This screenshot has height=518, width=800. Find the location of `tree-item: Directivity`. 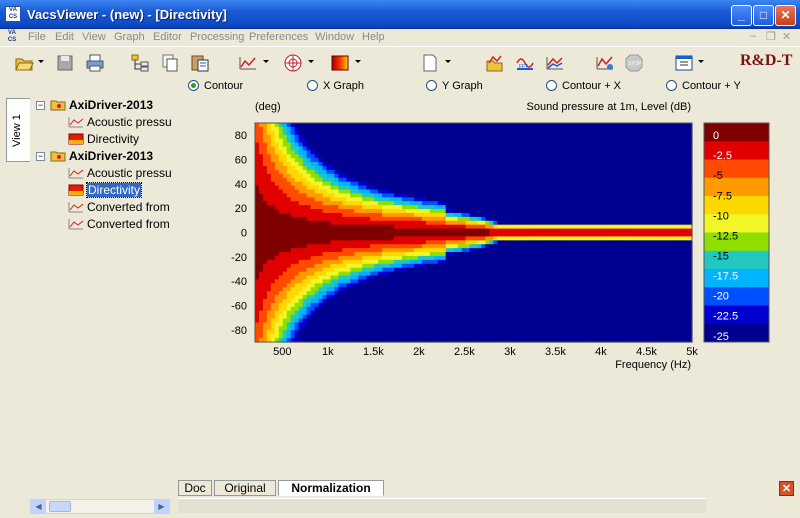

tree-item: Directivity is located at coordinates (120, 139).